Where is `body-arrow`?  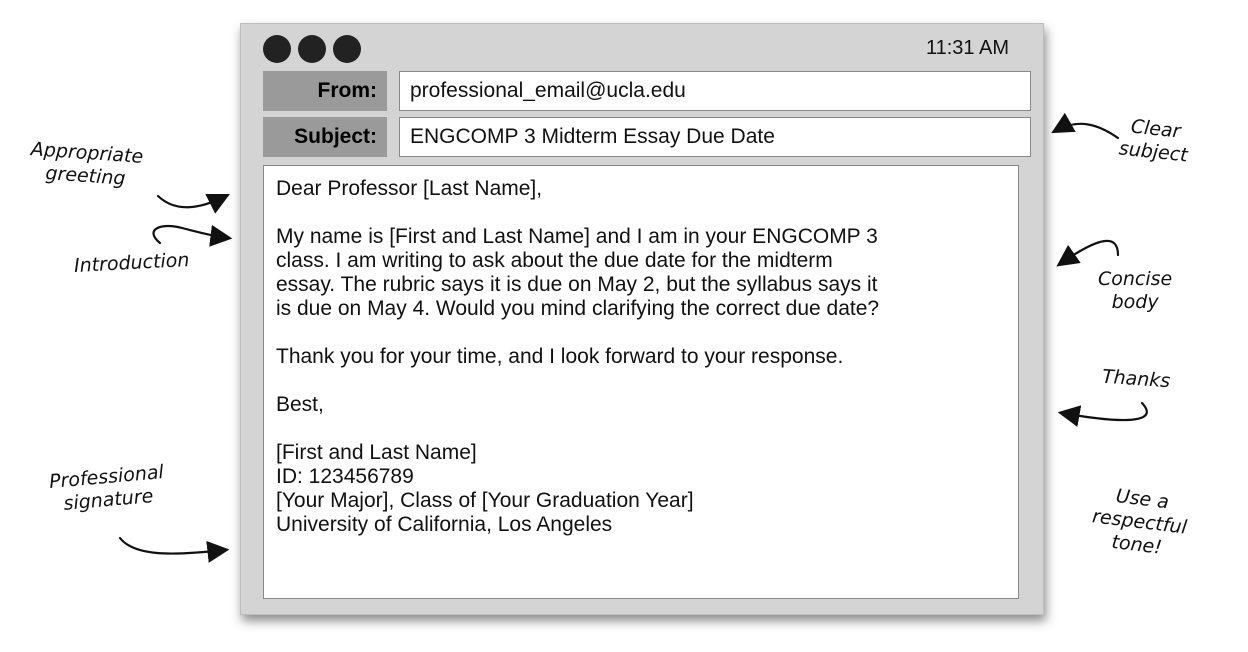
body-arrow is located at coordinates (1088, 253).